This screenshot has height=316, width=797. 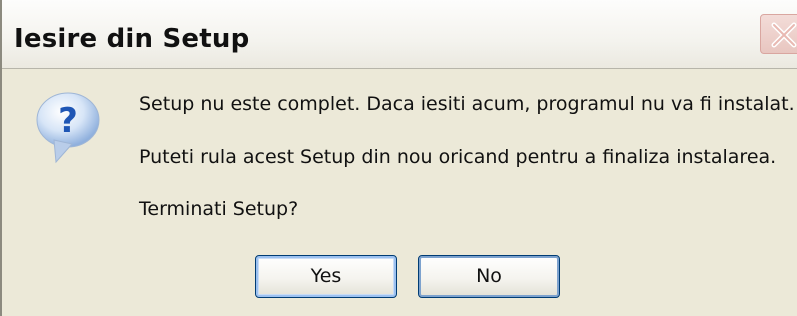 I want to click on window-title: Iesire din Setup, so click(x=132, y=39).